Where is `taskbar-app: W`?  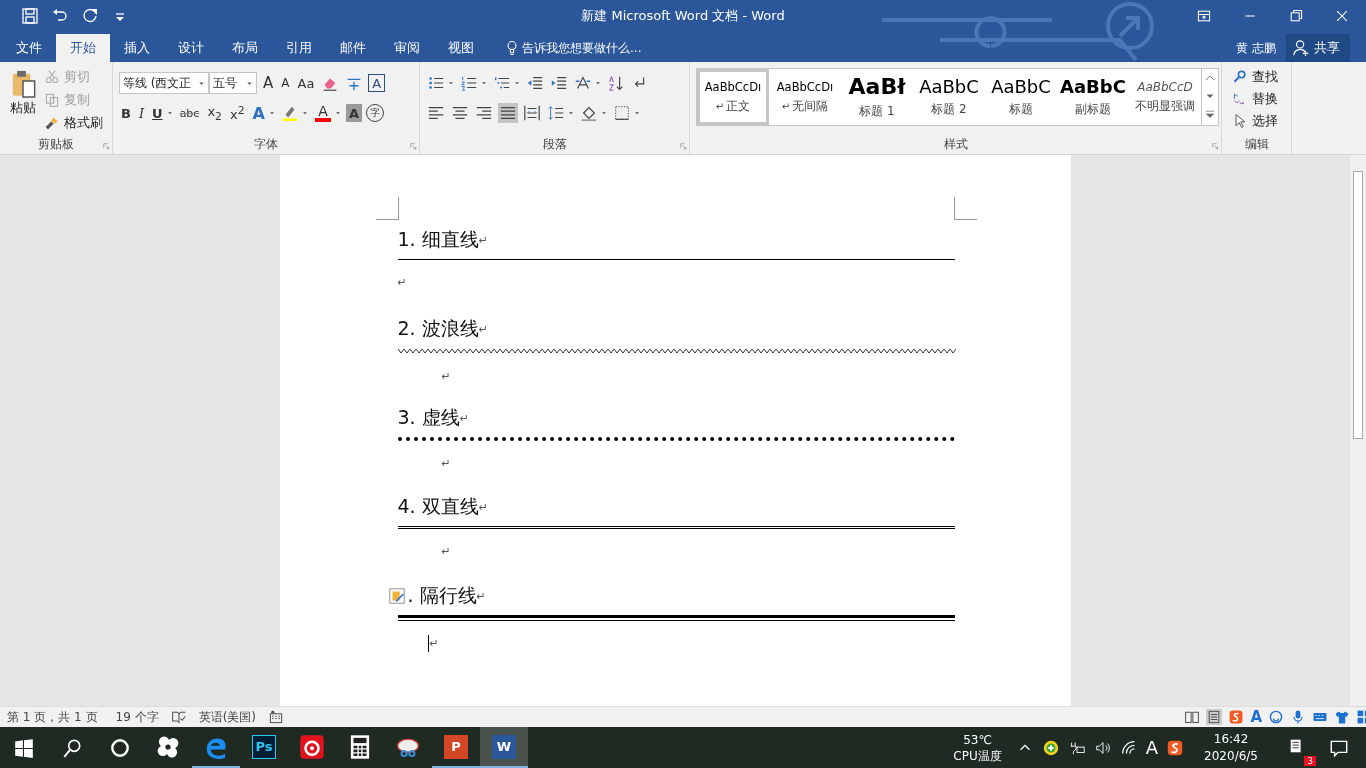
taskbar-app: W is located at coordinates (504, 747).